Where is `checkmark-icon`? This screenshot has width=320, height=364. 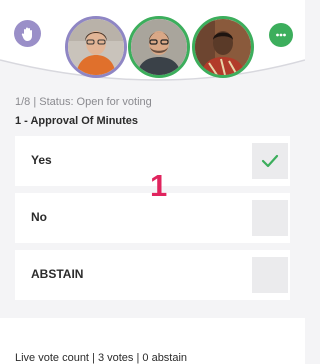 checkmark-icon is located at coordinates (270, 161).